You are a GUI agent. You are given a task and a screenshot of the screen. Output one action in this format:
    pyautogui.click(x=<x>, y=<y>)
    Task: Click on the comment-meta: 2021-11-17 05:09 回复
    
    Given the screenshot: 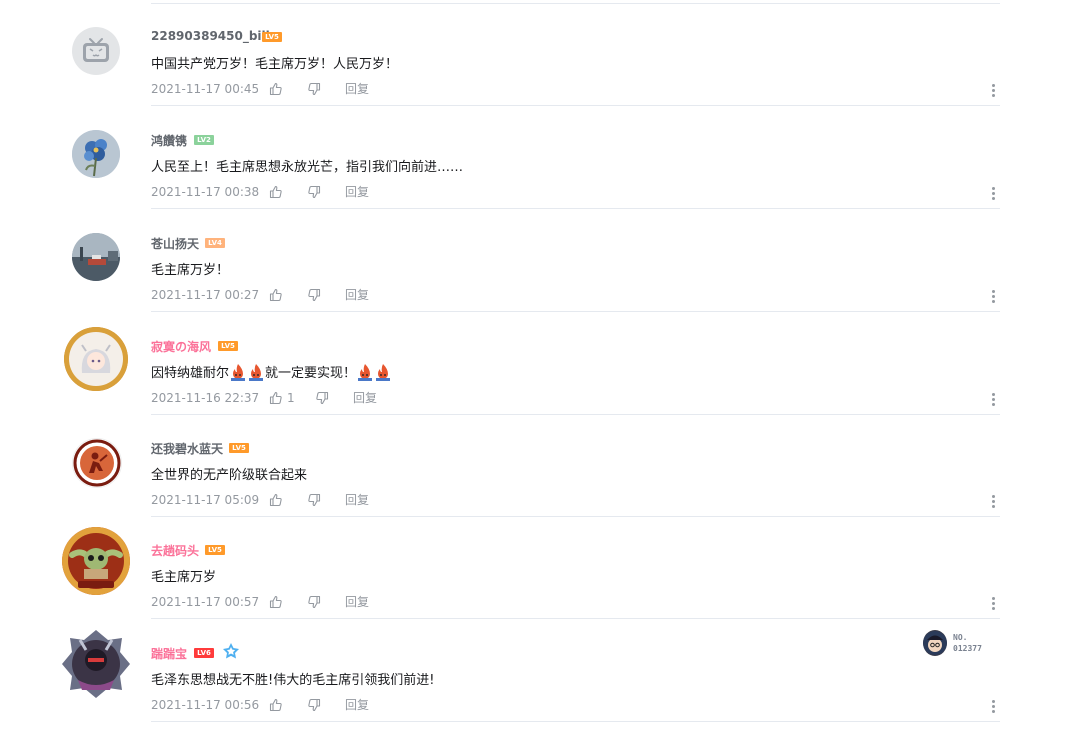 What is the action you would take?
    pyautogui.click(x=260, y=499)
    